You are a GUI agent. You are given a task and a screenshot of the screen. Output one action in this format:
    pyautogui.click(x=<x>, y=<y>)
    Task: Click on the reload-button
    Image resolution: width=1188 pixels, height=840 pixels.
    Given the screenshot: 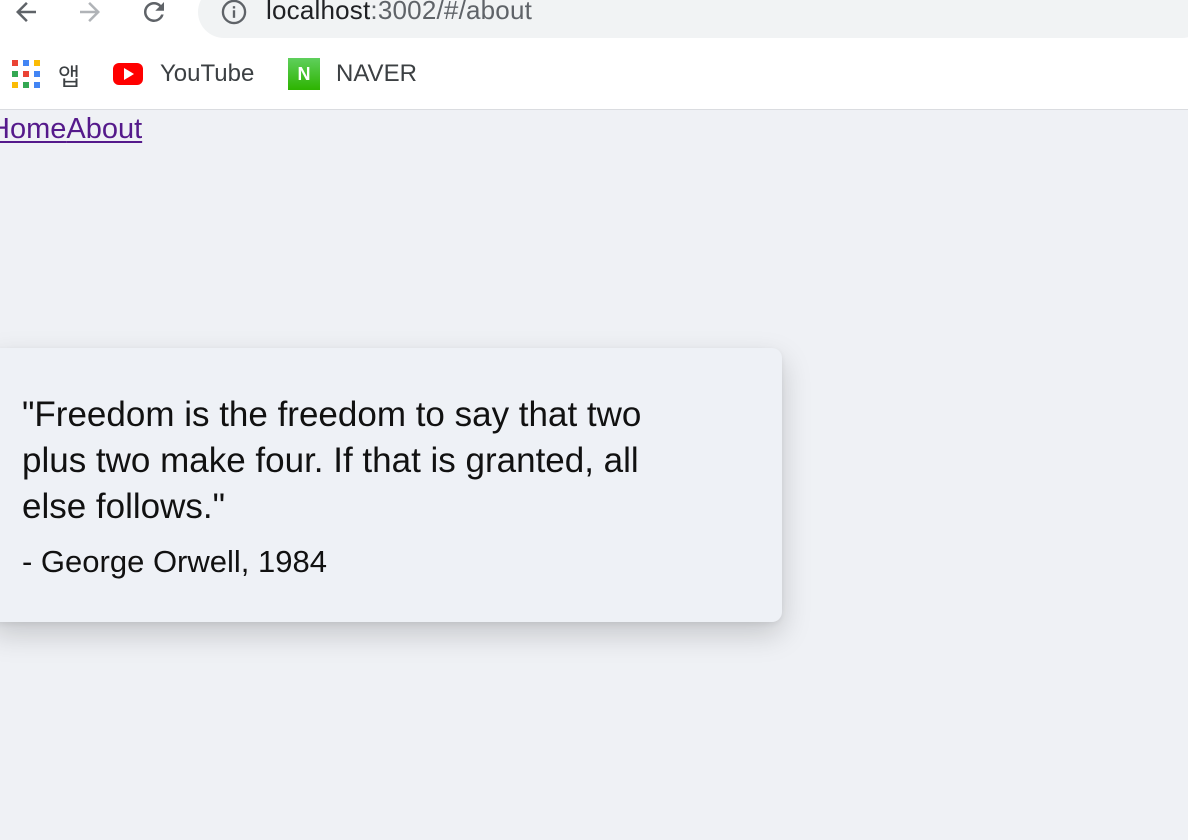 What is the action you would take?
    pyautogui.click(x=154, y=15)
    